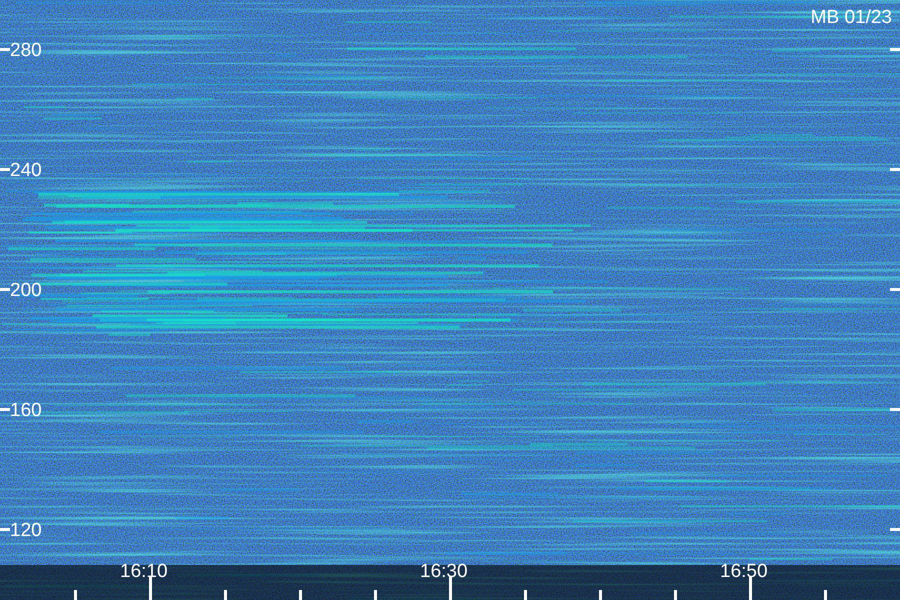 The height and width of the screenshot is (600, 900). I want to click on frequency-label: 280, so click(26, 50).